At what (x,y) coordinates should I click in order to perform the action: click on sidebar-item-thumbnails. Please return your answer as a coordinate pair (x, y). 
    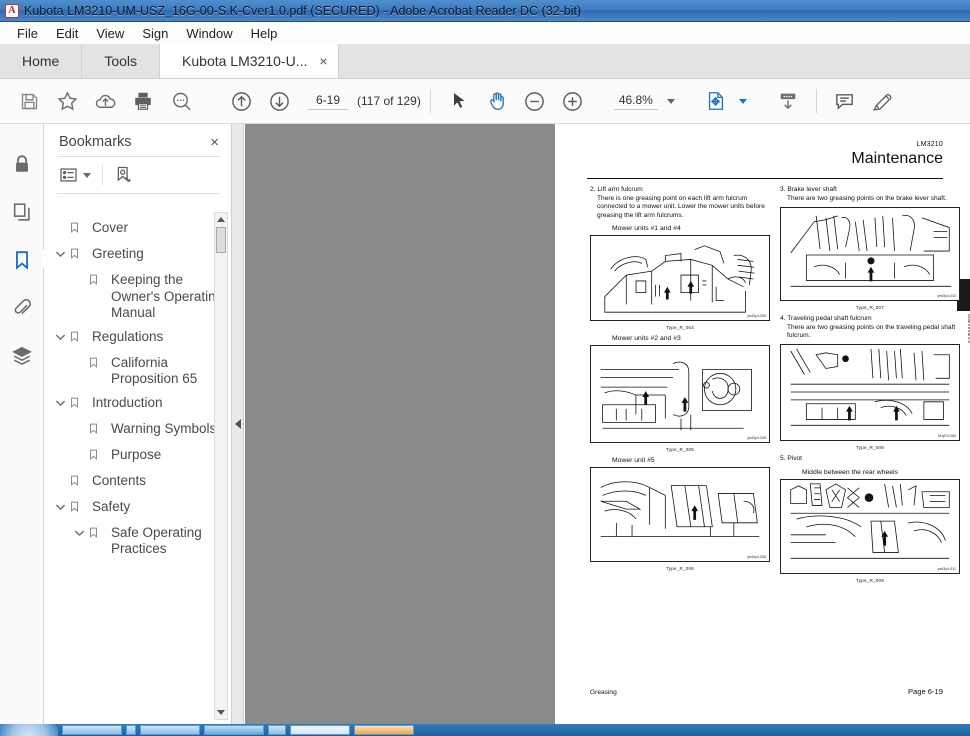
    Looking at the image, I should click on (22, 212).